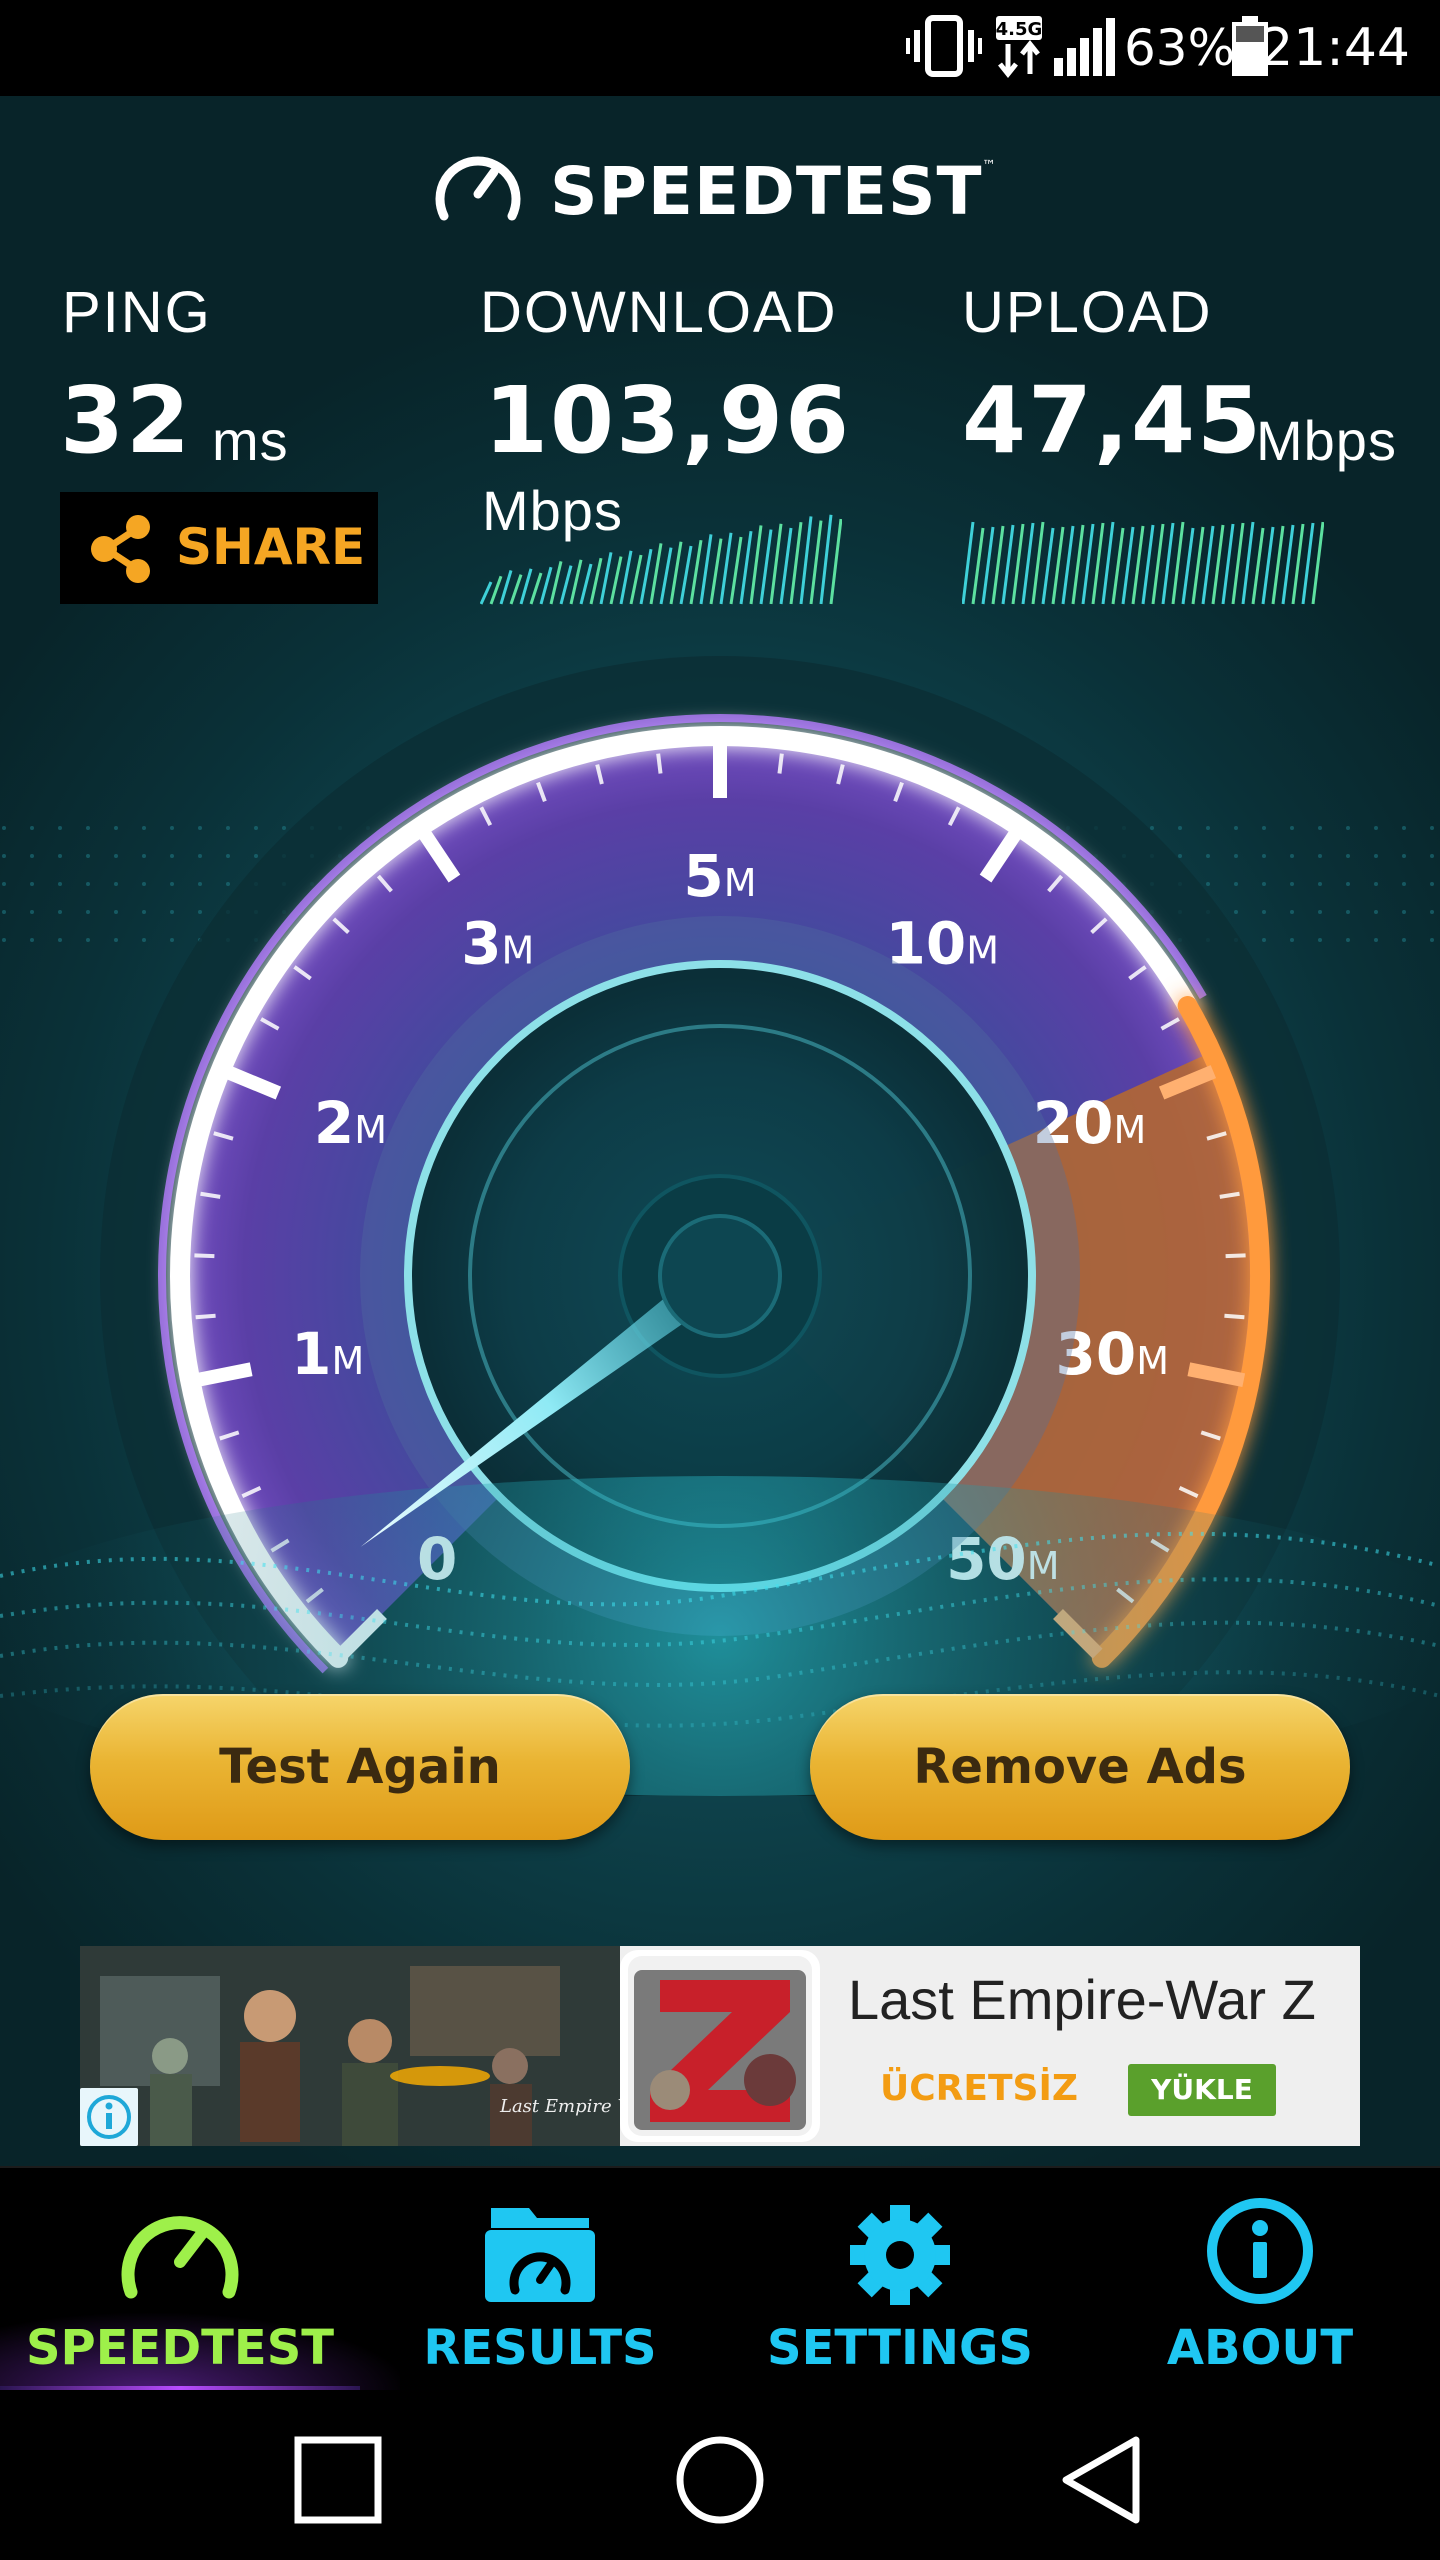 This screenshot has width=1440, height=2560. I want to click on ad-info-button, so click(109, 2117).